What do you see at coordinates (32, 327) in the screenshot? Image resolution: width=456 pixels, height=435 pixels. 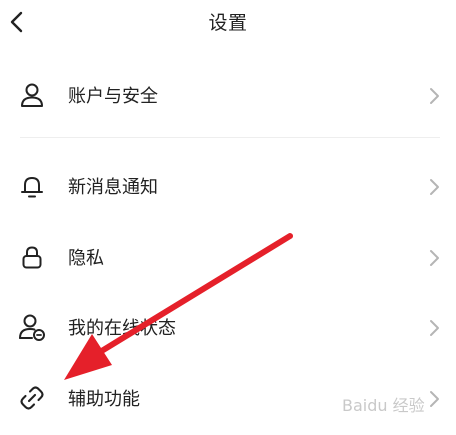 I see `user-status-icon` at bounding box center [32, 327].